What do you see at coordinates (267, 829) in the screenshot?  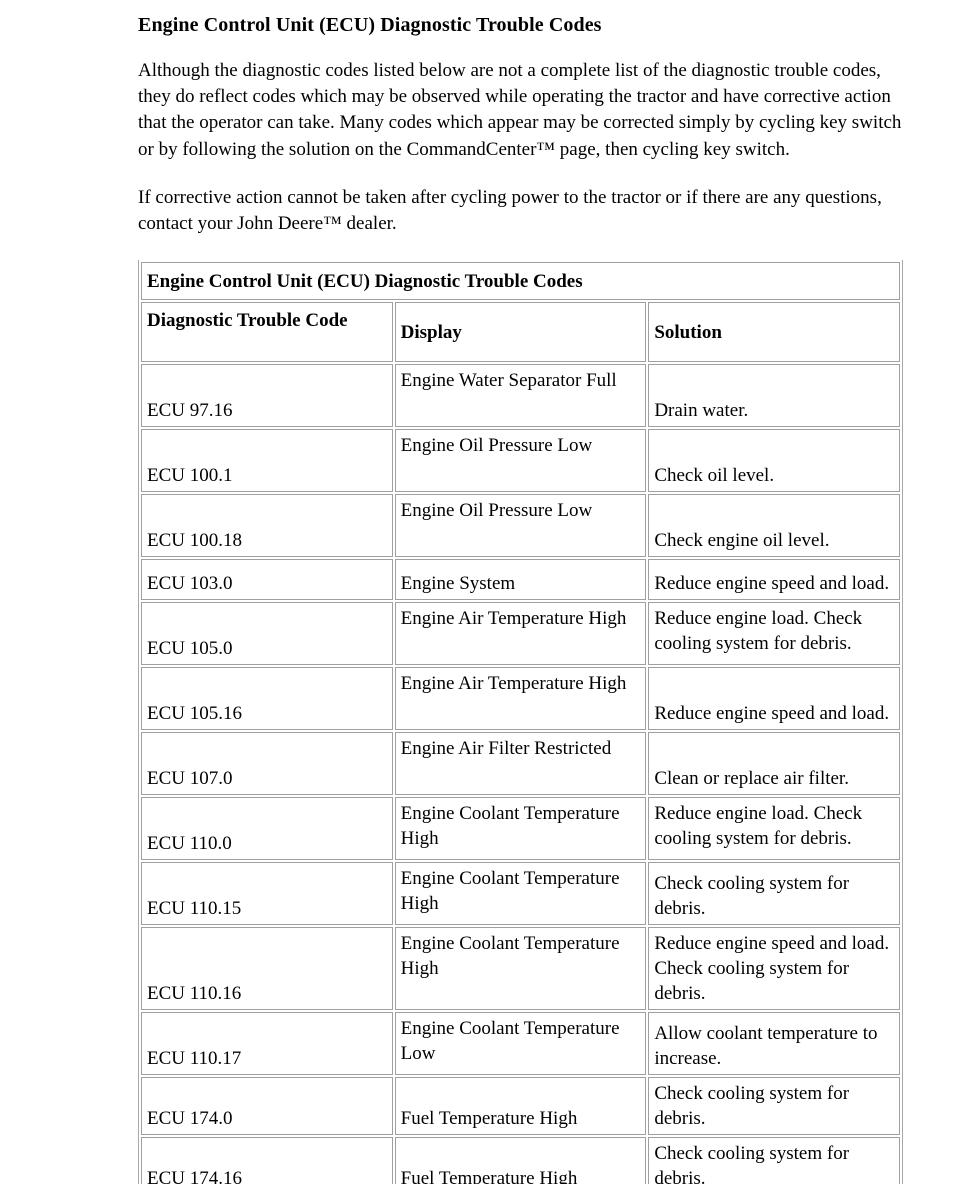 I see `cell-diagnostic-code: ECU 110.0` at bounding box center [267, 829].